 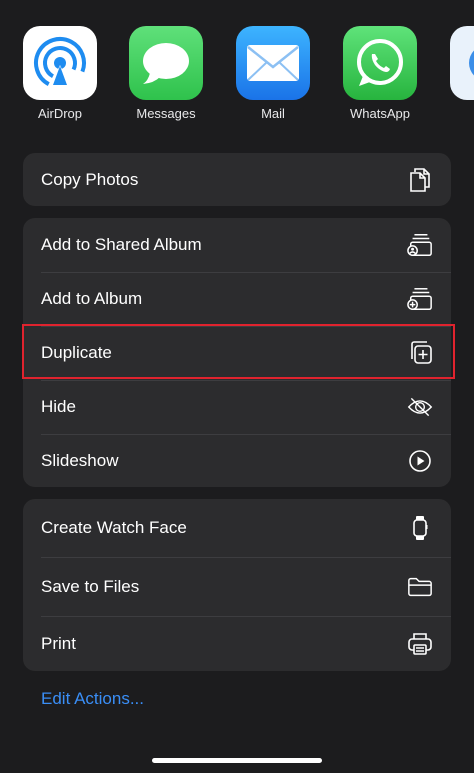 I want to click on save-to-files-action: Save to Files, so click(x=237, y=586).